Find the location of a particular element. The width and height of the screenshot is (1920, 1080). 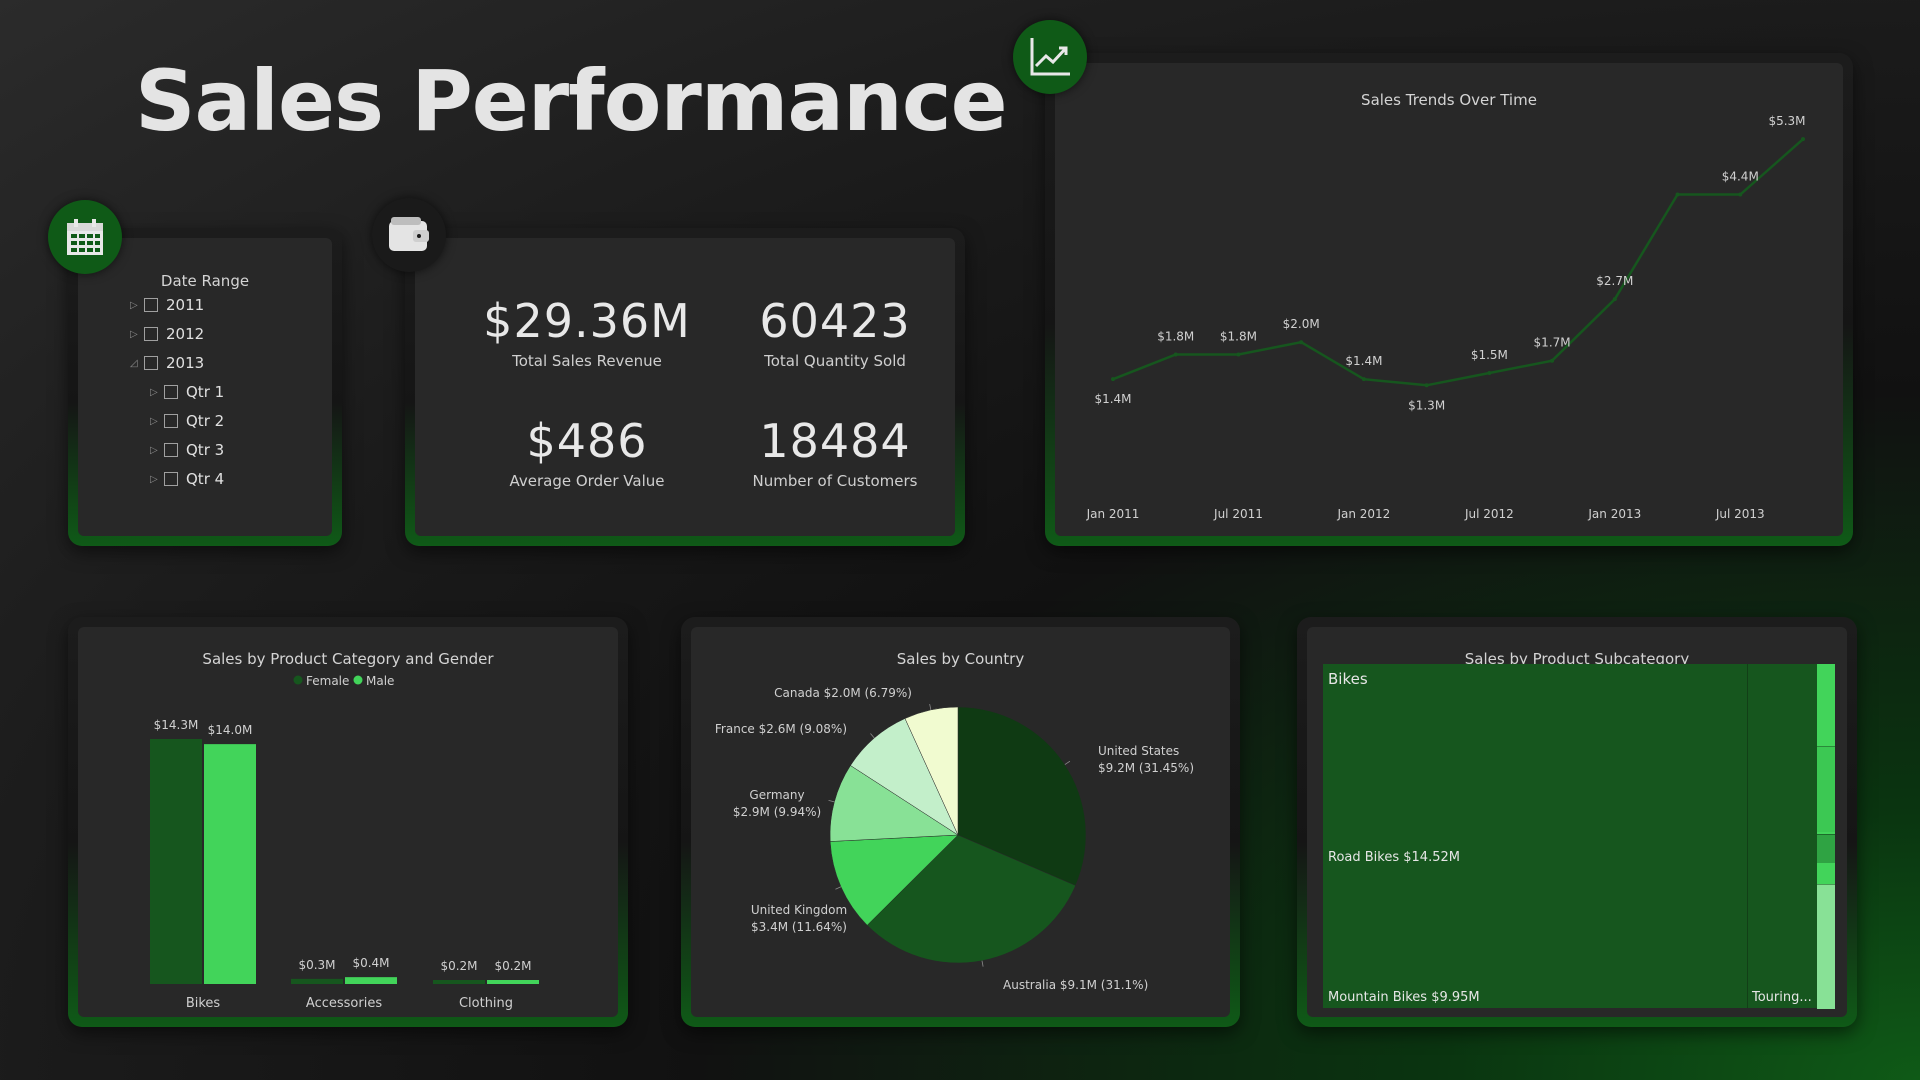

legend-label: Male is located at coordinates (380, 681).